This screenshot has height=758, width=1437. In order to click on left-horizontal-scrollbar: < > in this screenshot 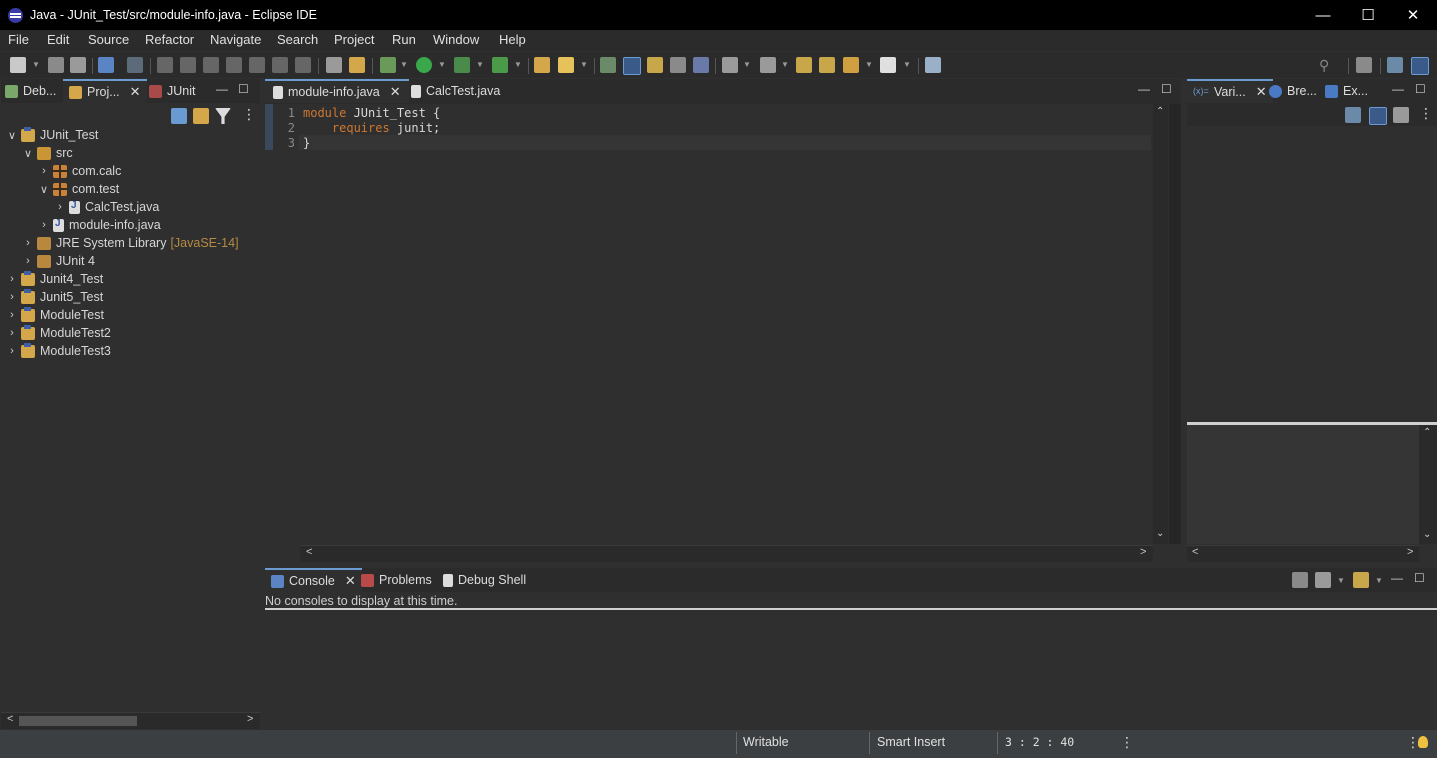, I will do `click(130, 720)`.